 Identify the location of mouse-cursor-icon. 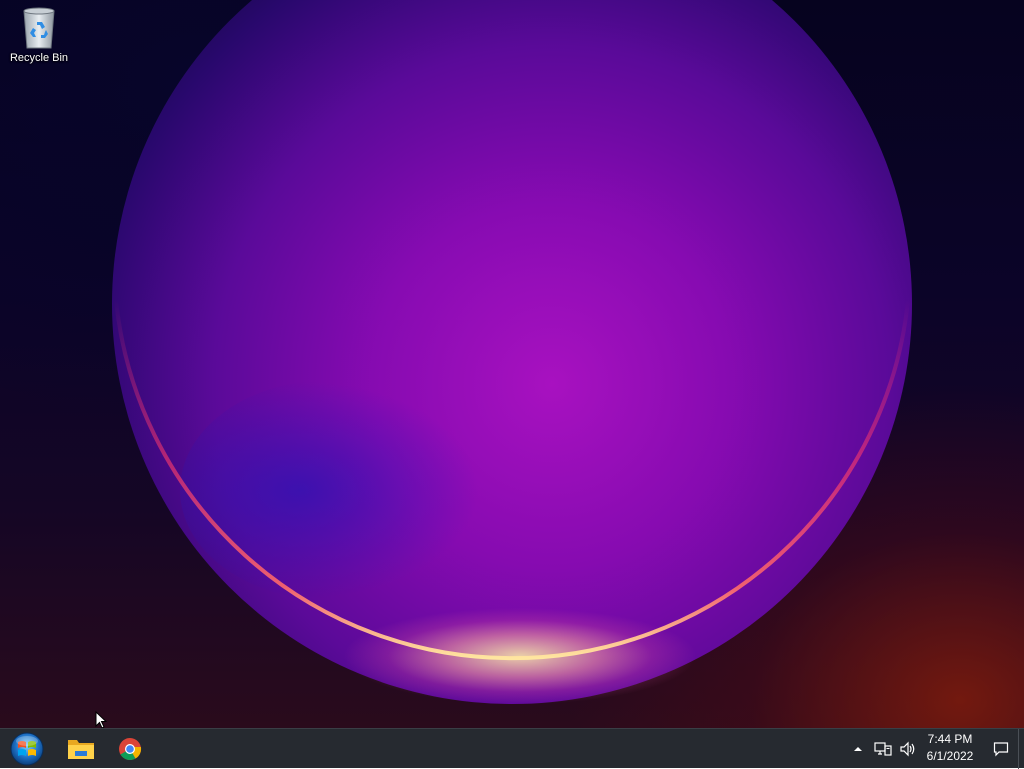
(101, 719).